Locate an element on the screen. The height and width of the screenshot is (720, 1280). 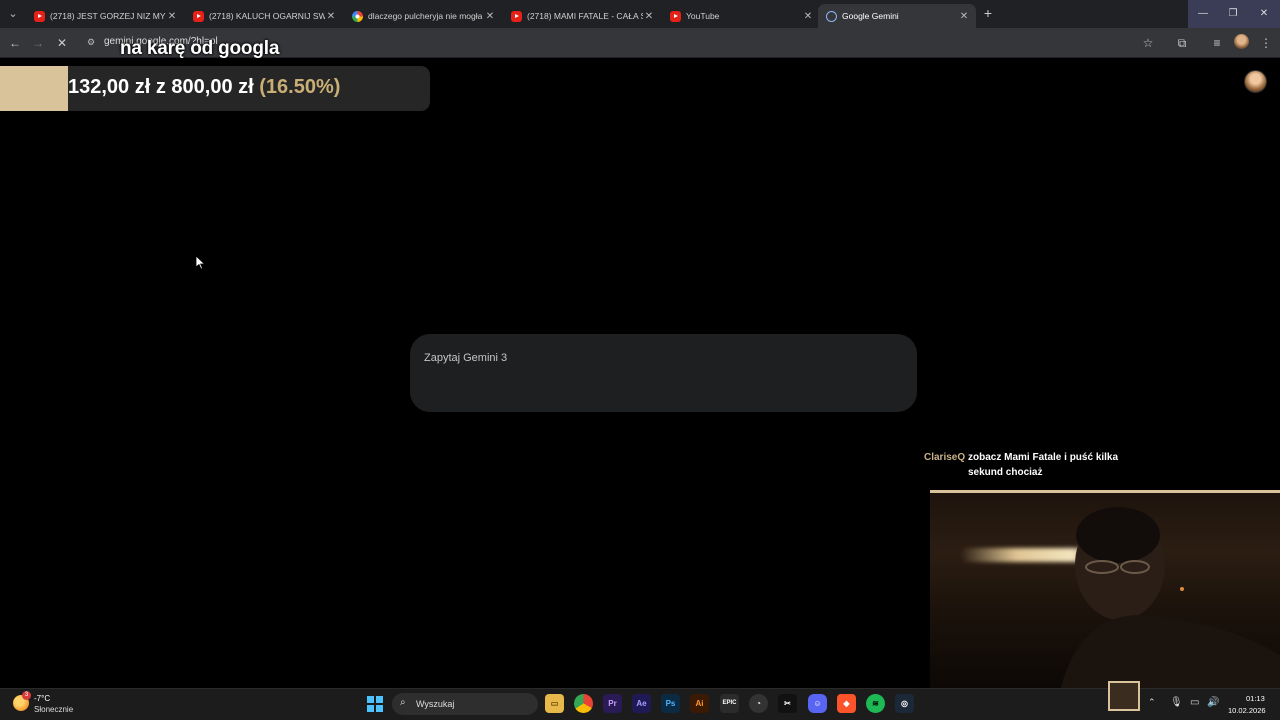
stream-overlay-title: na karę od googla is located at coordinates (200, 48).